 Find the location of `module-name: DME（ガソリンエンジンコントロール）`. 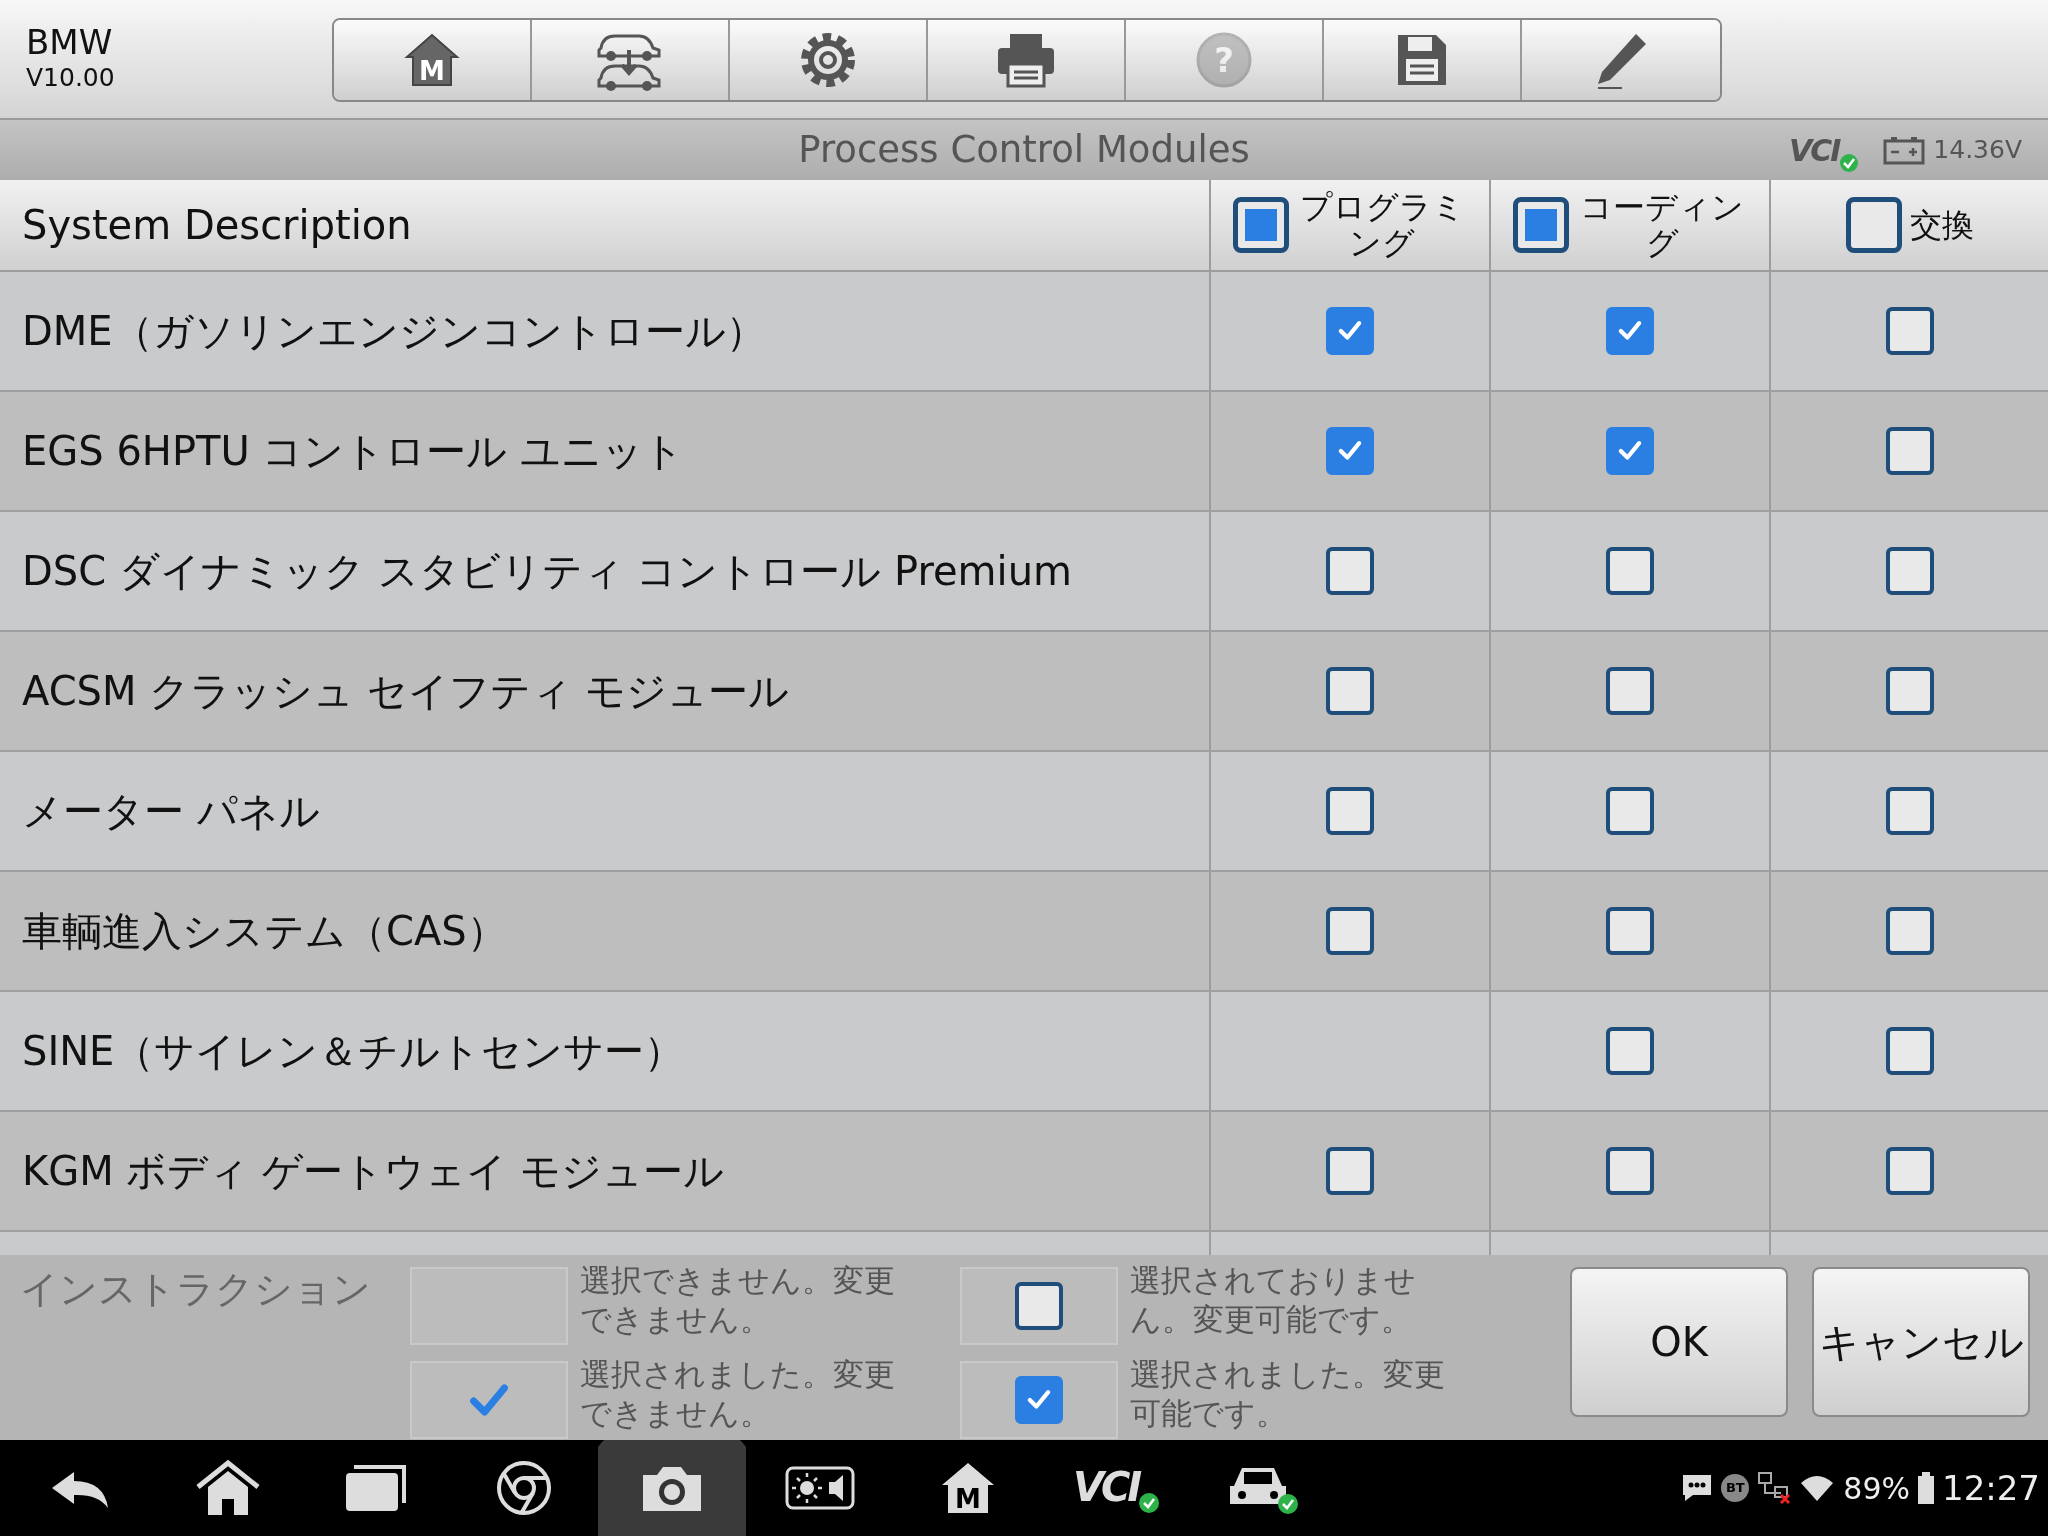

module-name: DME（ガソリンエンジンコントロール） is located at coordinates (393, 331).